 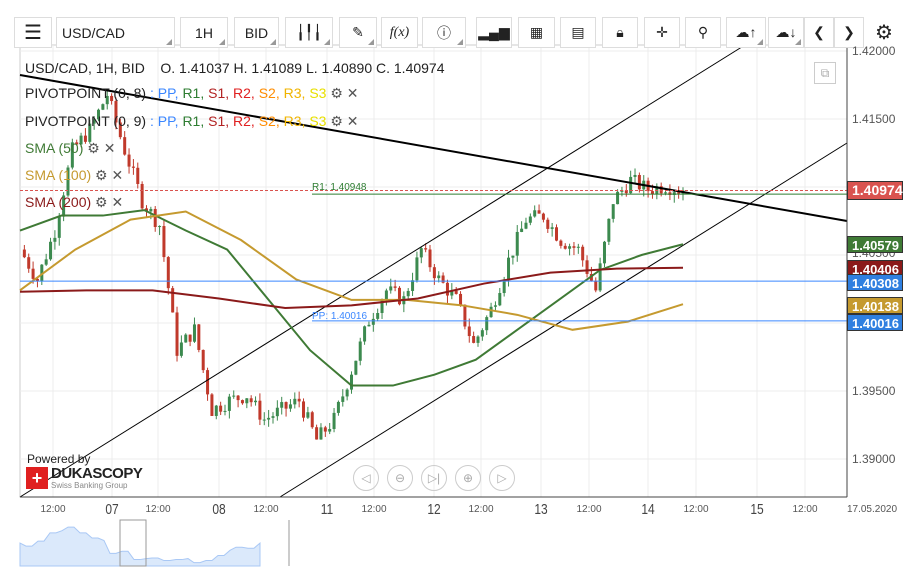 I want to click on lock-icon: 🔒︎, so click(x=620, y=32).